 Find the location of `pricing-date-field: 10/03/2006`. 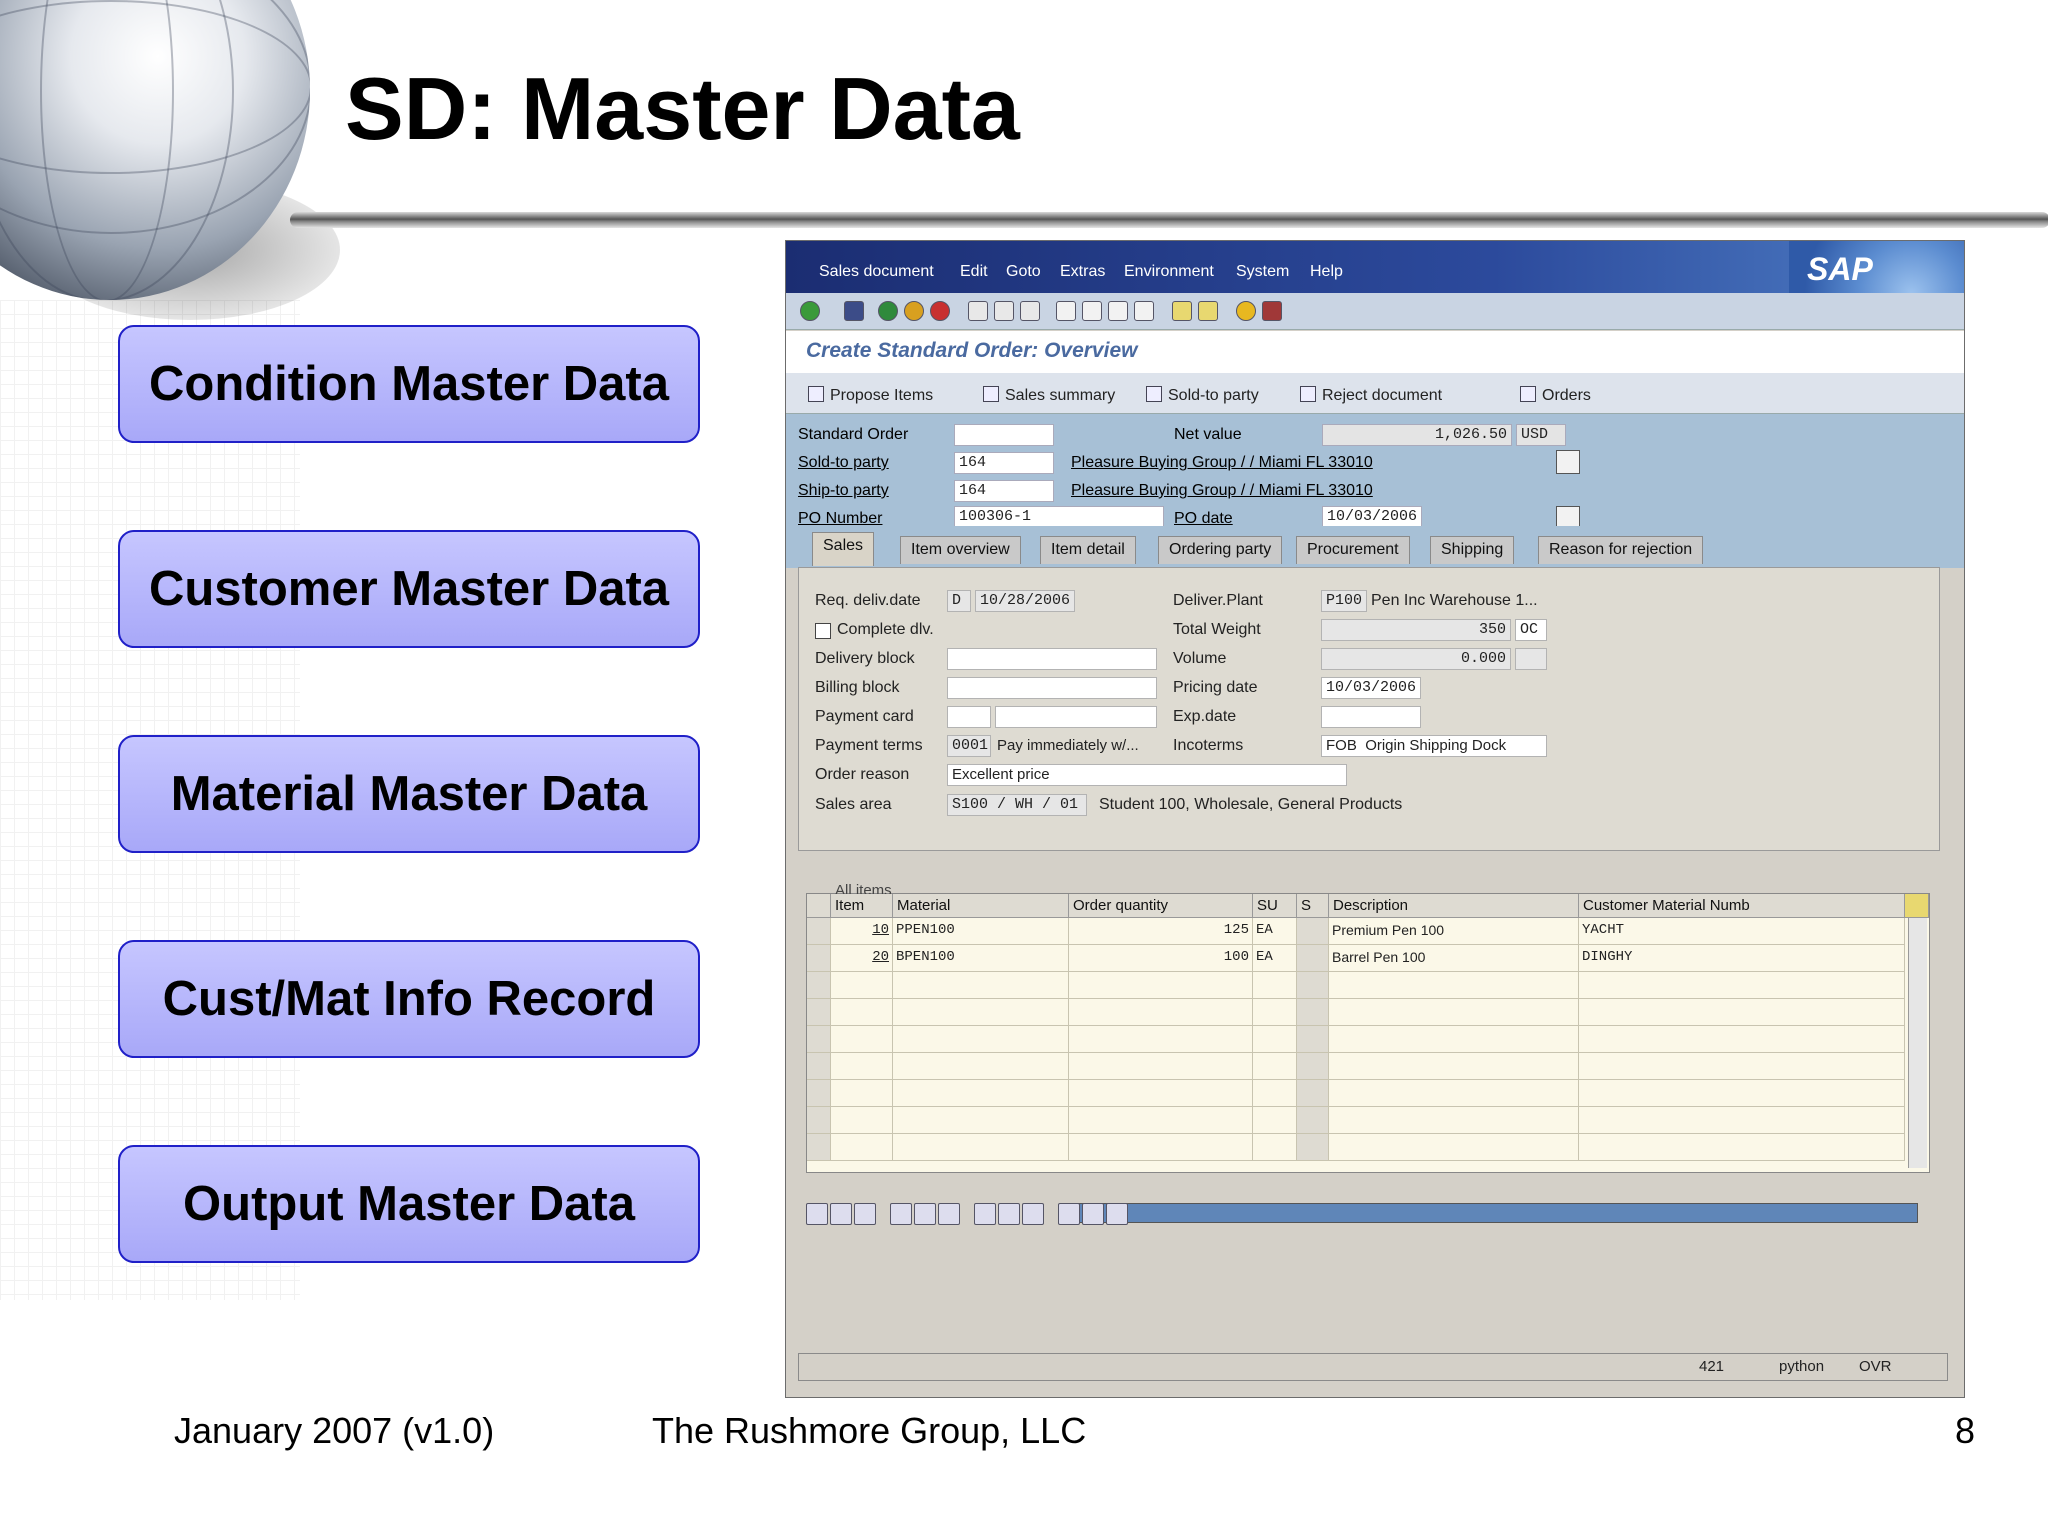

pricing-date-field: 10/03/2006 is located at coordinates (1371, 688).